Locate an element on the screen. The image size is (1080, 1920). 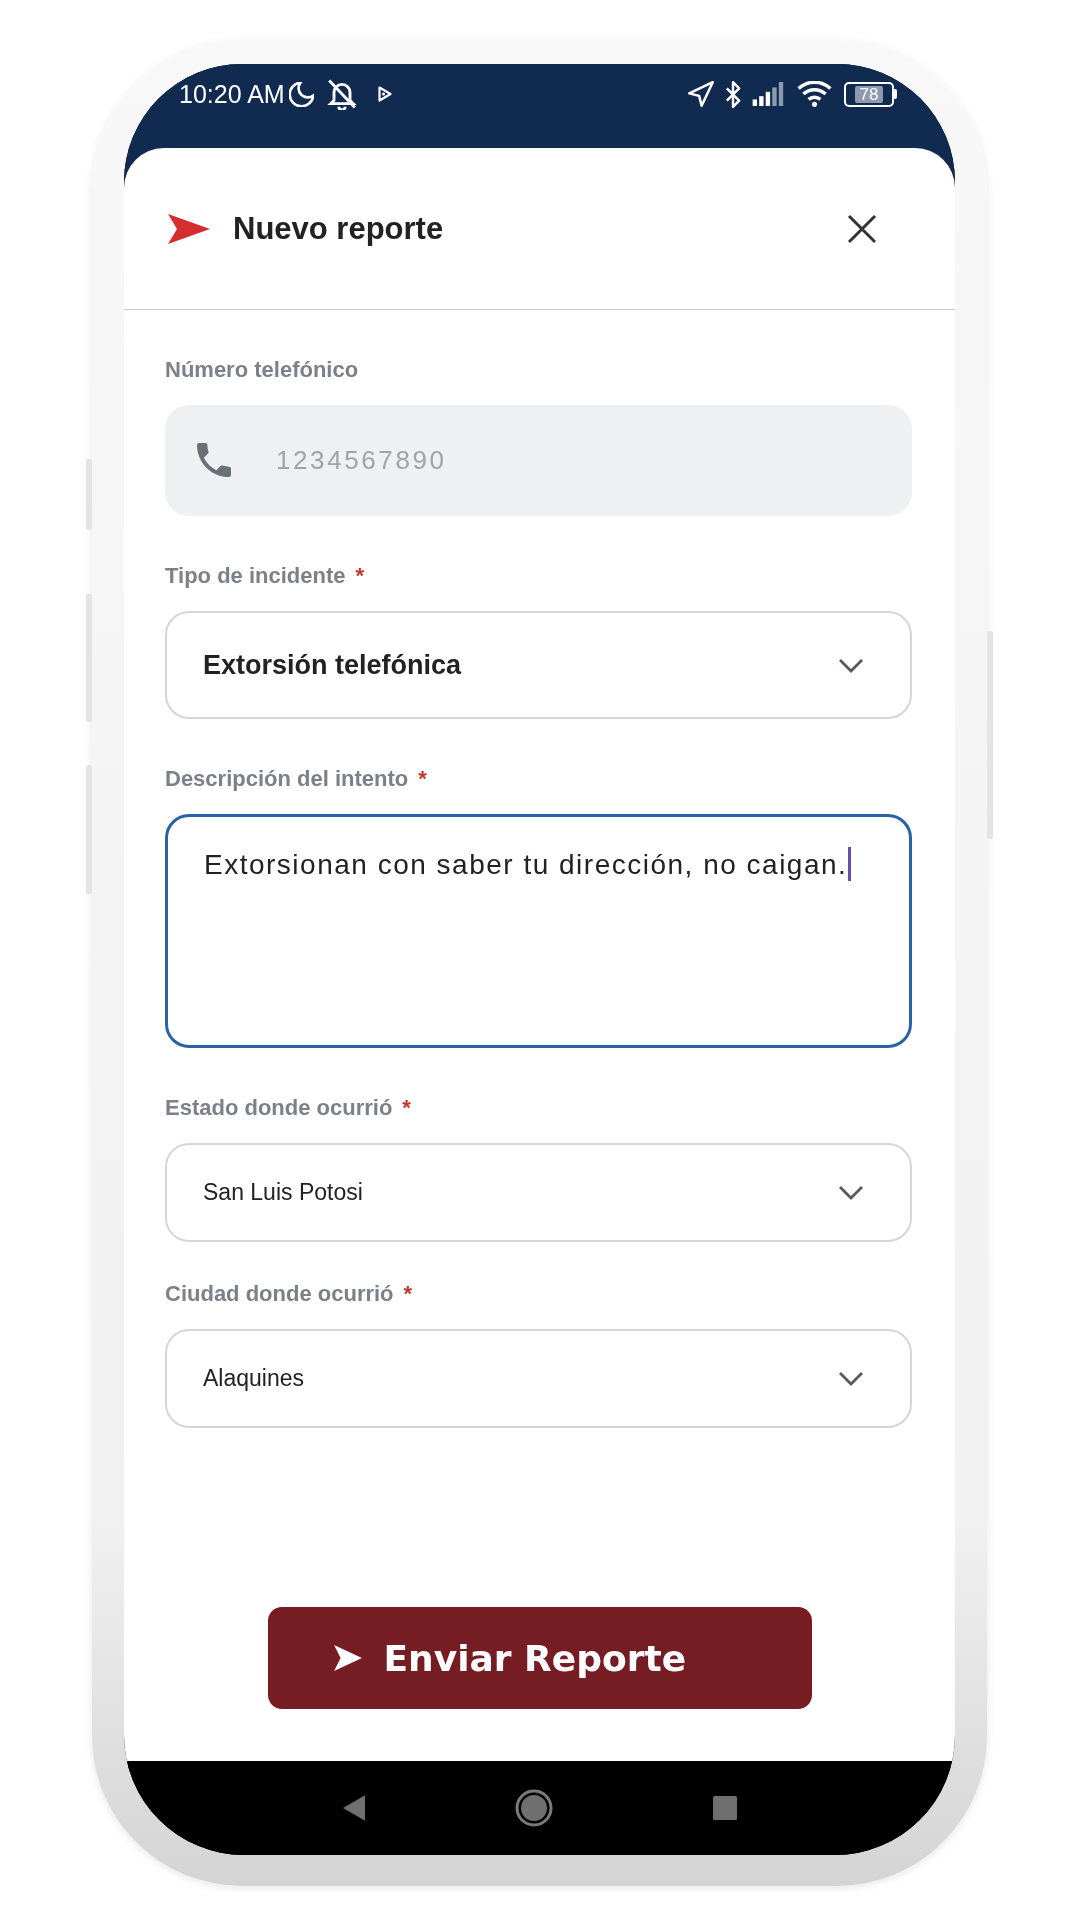
wifi-icon is located at coordinates (814, 94).